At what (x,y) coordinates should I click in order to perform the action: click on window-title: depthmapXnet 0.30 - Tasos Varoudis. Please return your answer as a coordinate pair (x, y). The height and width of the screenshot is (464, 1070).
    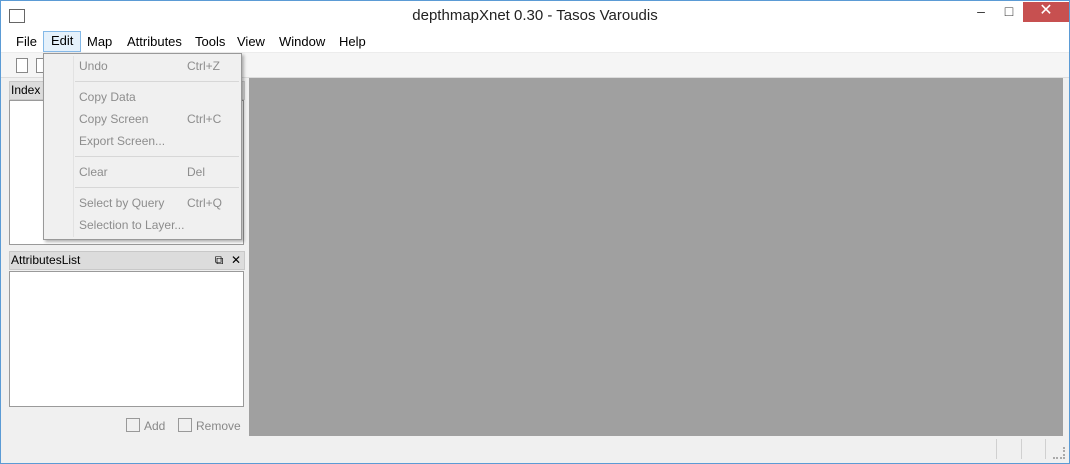
    Looking at the image, I should click on (535, 15).